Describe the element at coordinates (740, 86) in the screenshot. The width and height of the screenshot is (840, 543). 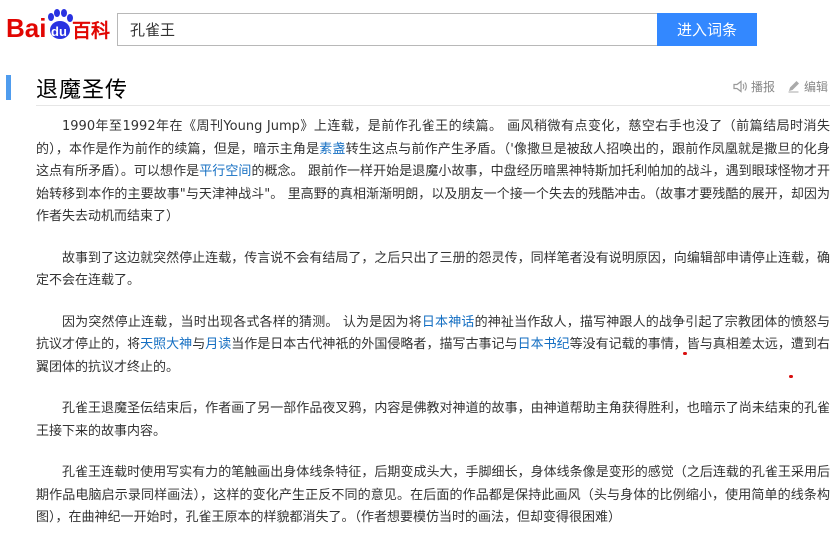
I see `audio-icon` at that location.